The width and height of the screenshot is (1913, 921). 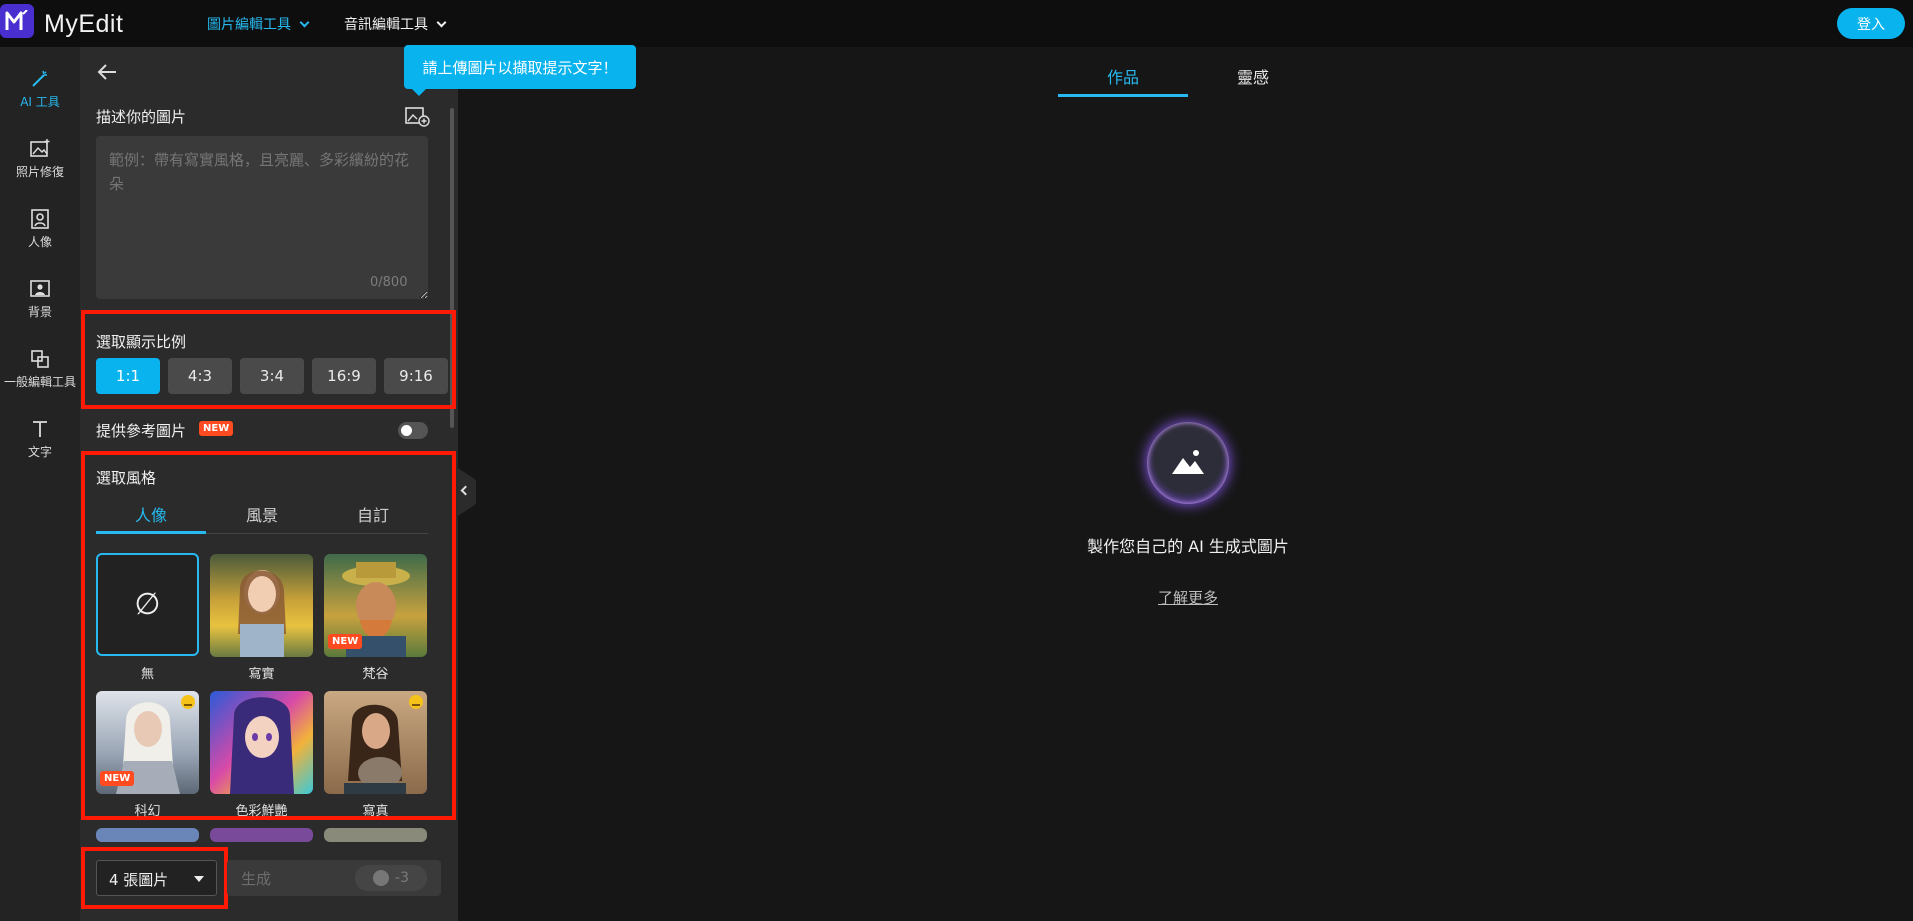 What do you see at coordinates (373, 514) in the screenshot?
I see `tab-custom: 自訂` at bounding box center [373, 514].